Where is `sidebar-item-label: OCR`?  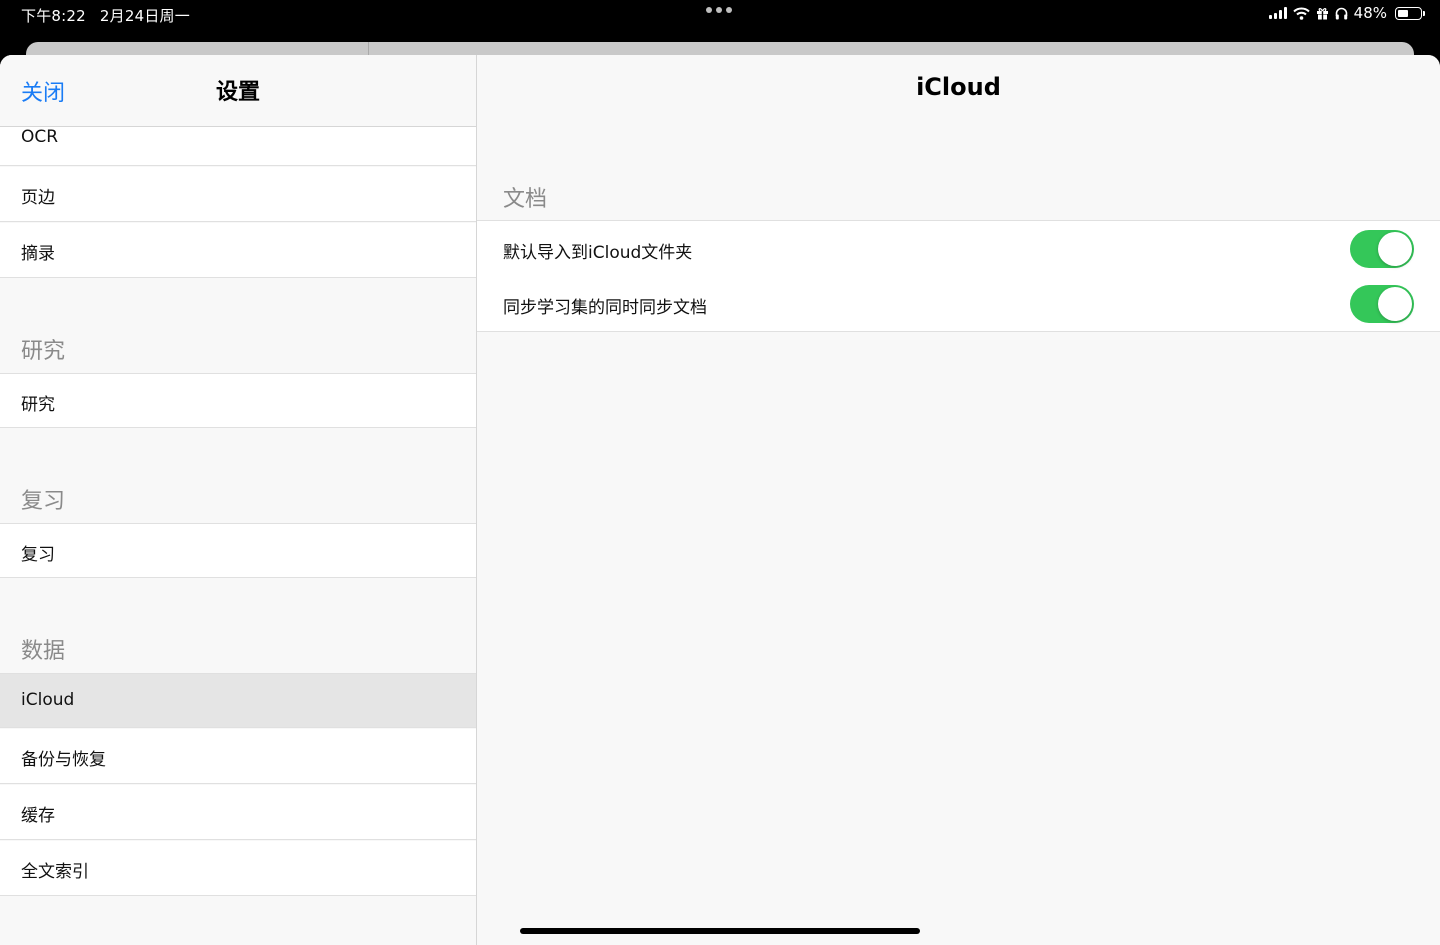
sidebar-item-label: OCR is located at coordinates (40, 137).